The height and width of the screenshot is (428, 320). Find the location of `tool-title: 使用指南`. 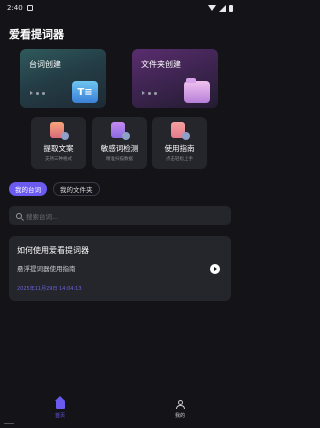

tool-title: 使用指南 is located at coordinates (179, 148).